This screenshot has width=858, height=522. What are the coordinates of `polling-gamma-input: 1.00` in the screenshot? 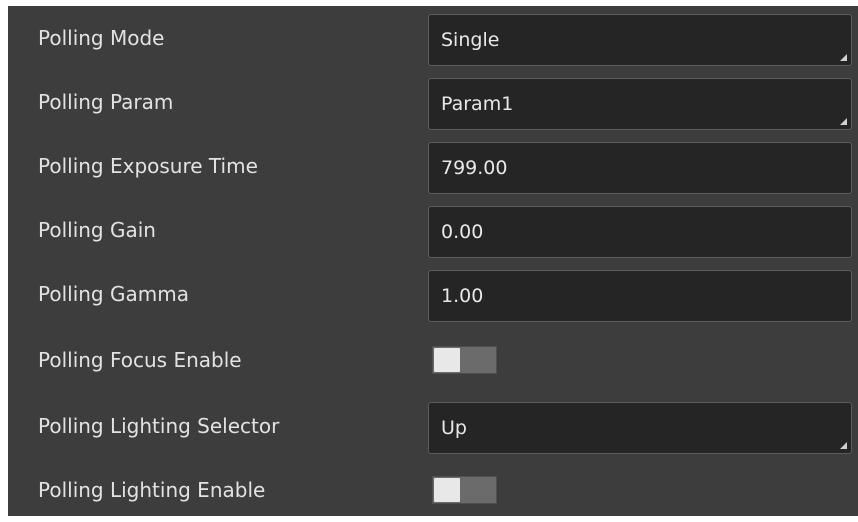 It's located at (640, 296).